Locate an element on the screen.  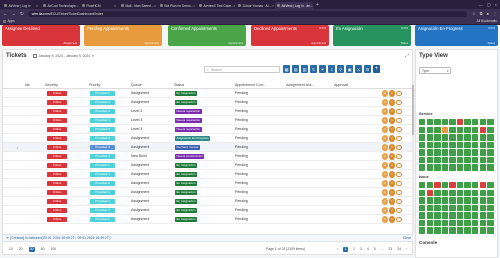
page-number: 5 is located at coordinates (375, 249).